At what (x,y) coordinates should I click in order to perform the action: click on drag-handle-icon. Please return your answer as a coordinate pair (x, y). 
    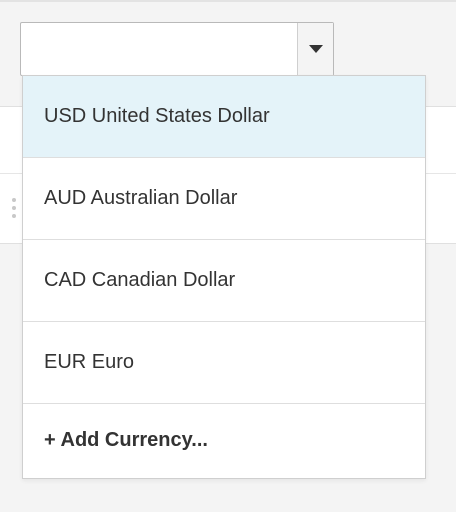
    Looking at the image, I should click on (15, 210).